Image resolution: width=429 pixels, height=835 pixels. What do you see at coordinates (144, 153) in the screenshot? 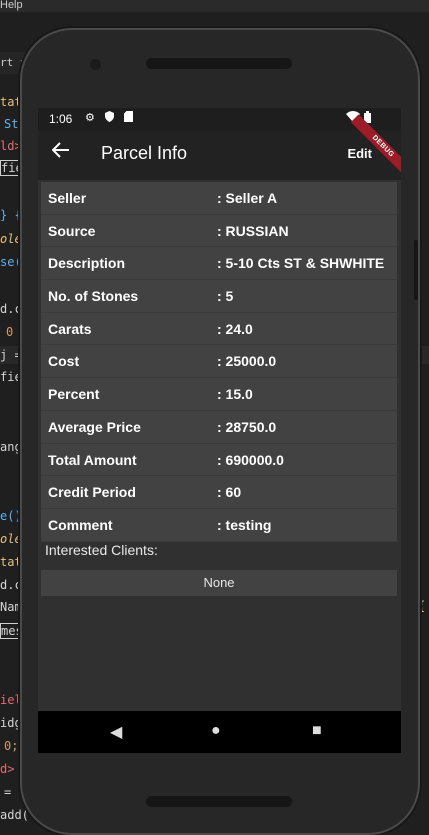
I see `page-title: Parcel Info` at bounding box center [144, 153].